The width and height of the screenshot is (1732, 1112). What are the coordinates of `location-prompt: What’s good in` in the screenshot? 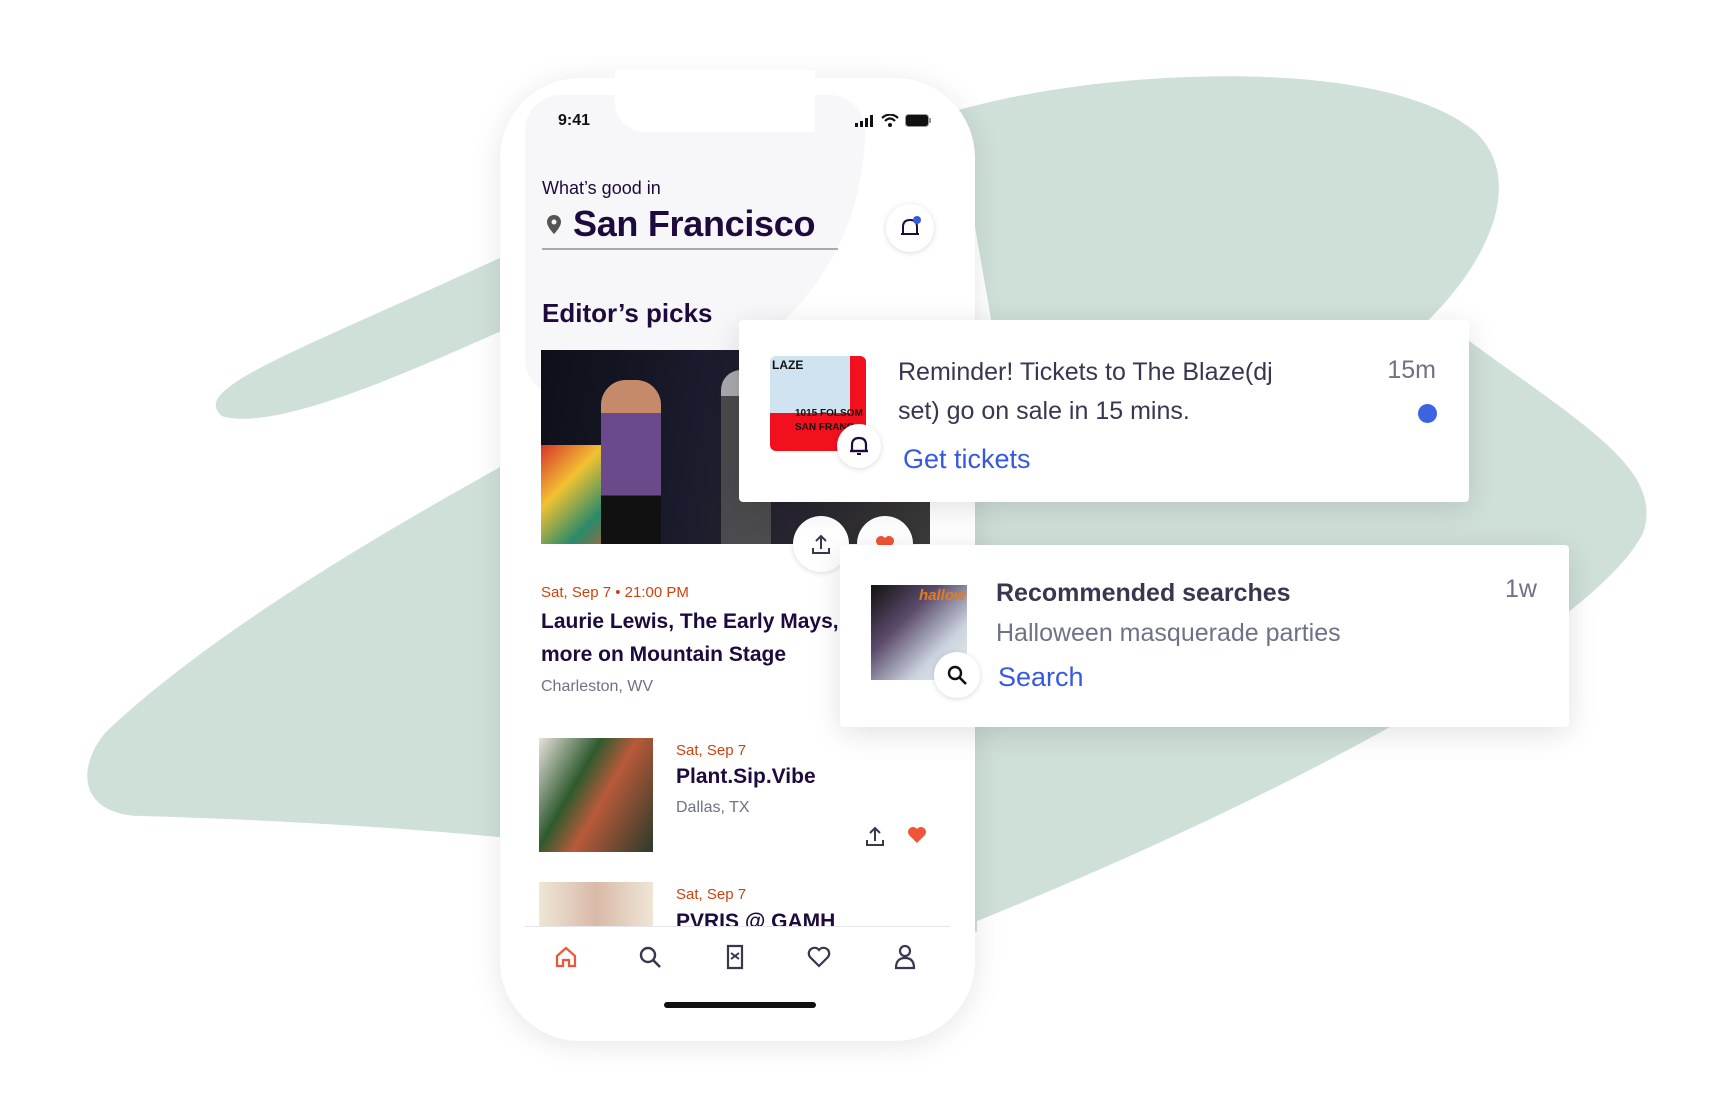 It's located at (601, 188).